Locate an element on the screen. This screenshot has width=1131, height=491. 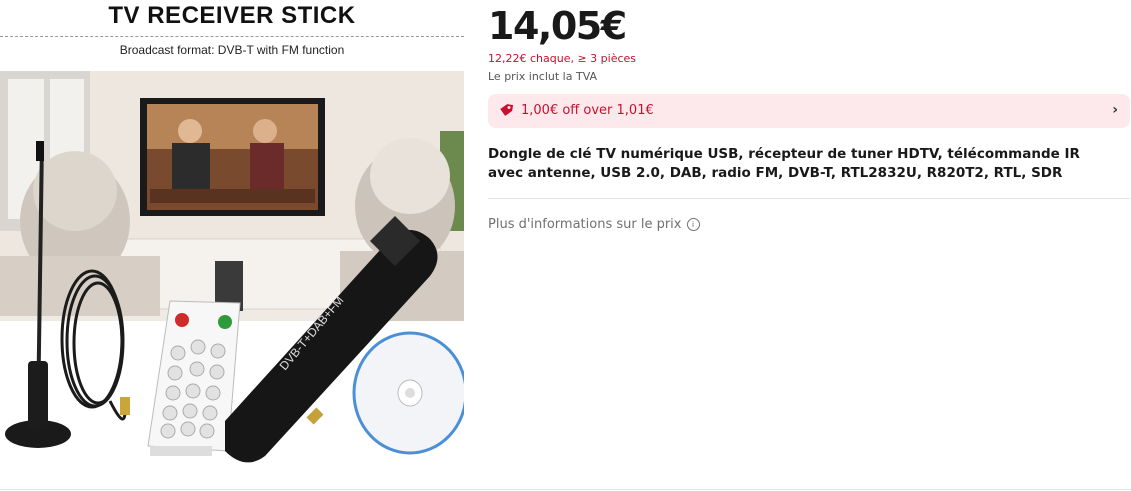
driver-cd is located at coordinates (408, 393).